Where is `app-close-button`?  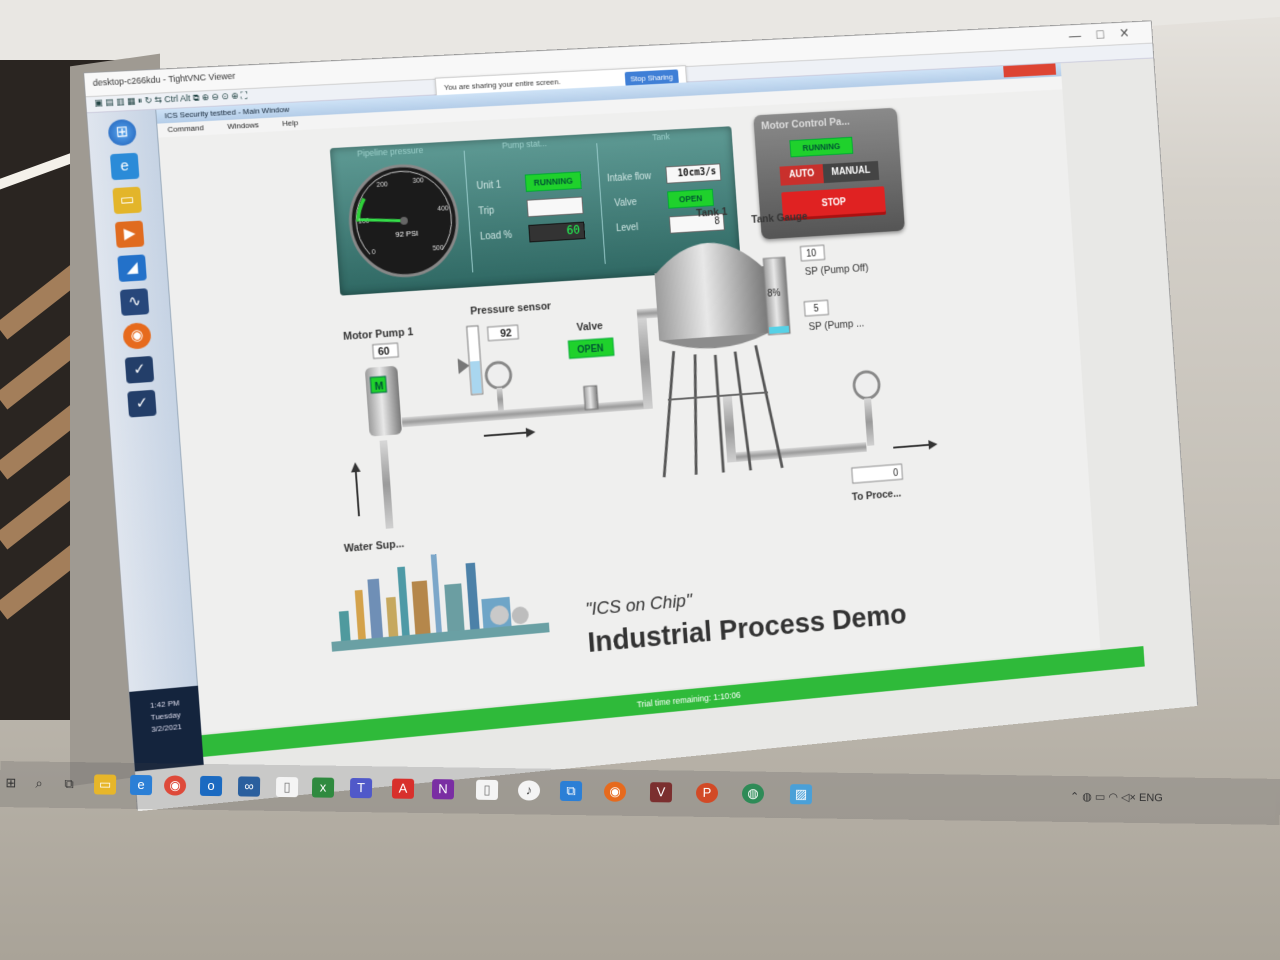
app-close-button is located at coordinates (1030, 70).